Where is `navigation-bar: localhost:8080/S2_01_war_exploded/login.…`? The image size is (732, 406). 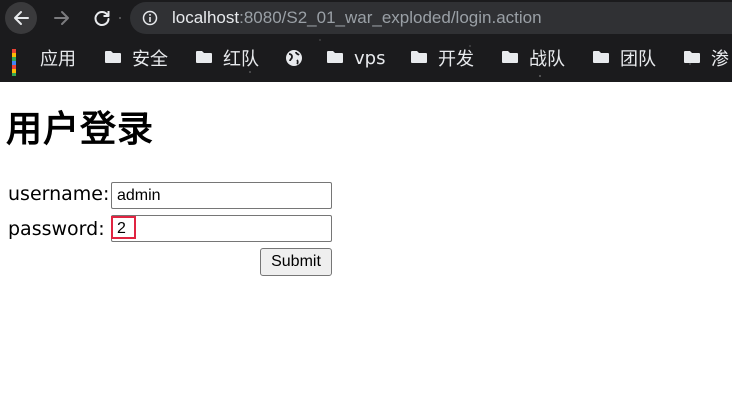 navigation-bar: localhost:8080/S2_01_war_exploded/login.… is located at coordinates (366, 18).